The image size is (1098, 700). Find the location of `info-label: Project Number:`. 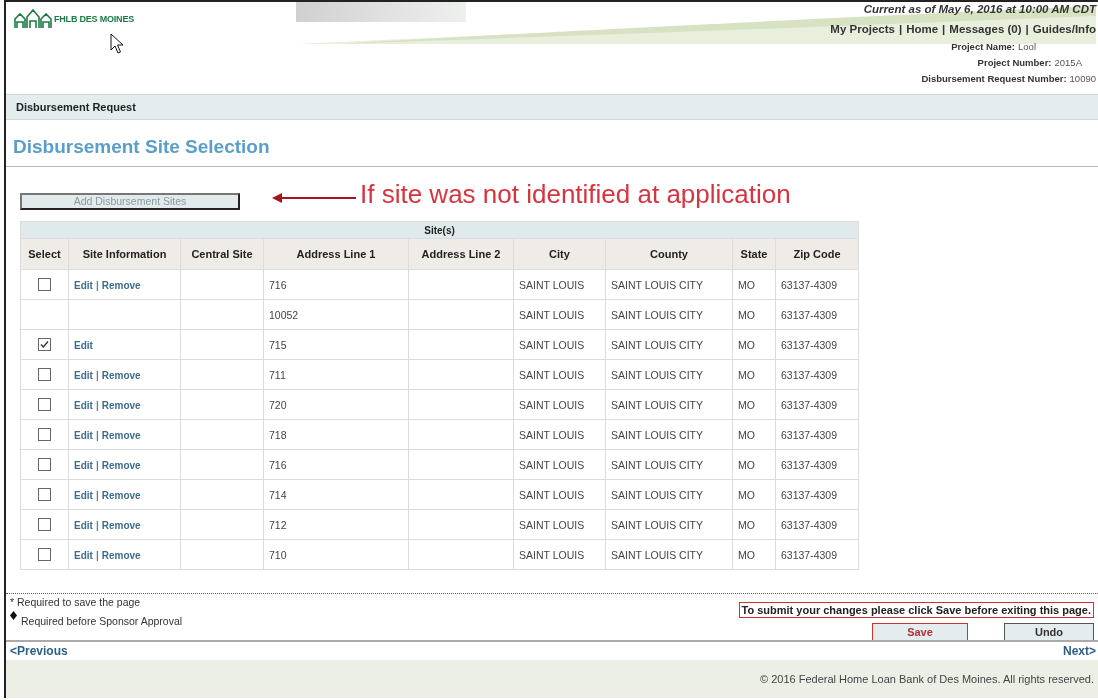

info-label: Project Number: is located at coordinates (1014, 62).